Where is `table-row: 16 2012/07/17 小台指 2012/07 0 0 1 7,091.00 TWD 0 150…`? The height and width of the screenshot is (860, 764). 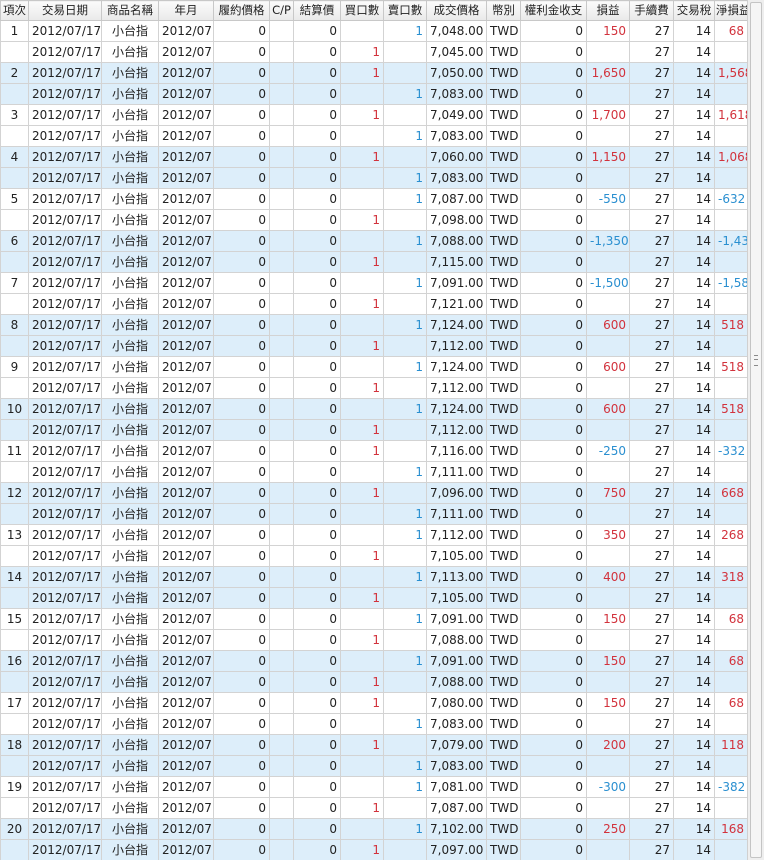
table-row: 16 2012/07/17 小台指 2012/07 0 0 1 7,091.00 TWD 0 150… is located at coordinates (373, 661).